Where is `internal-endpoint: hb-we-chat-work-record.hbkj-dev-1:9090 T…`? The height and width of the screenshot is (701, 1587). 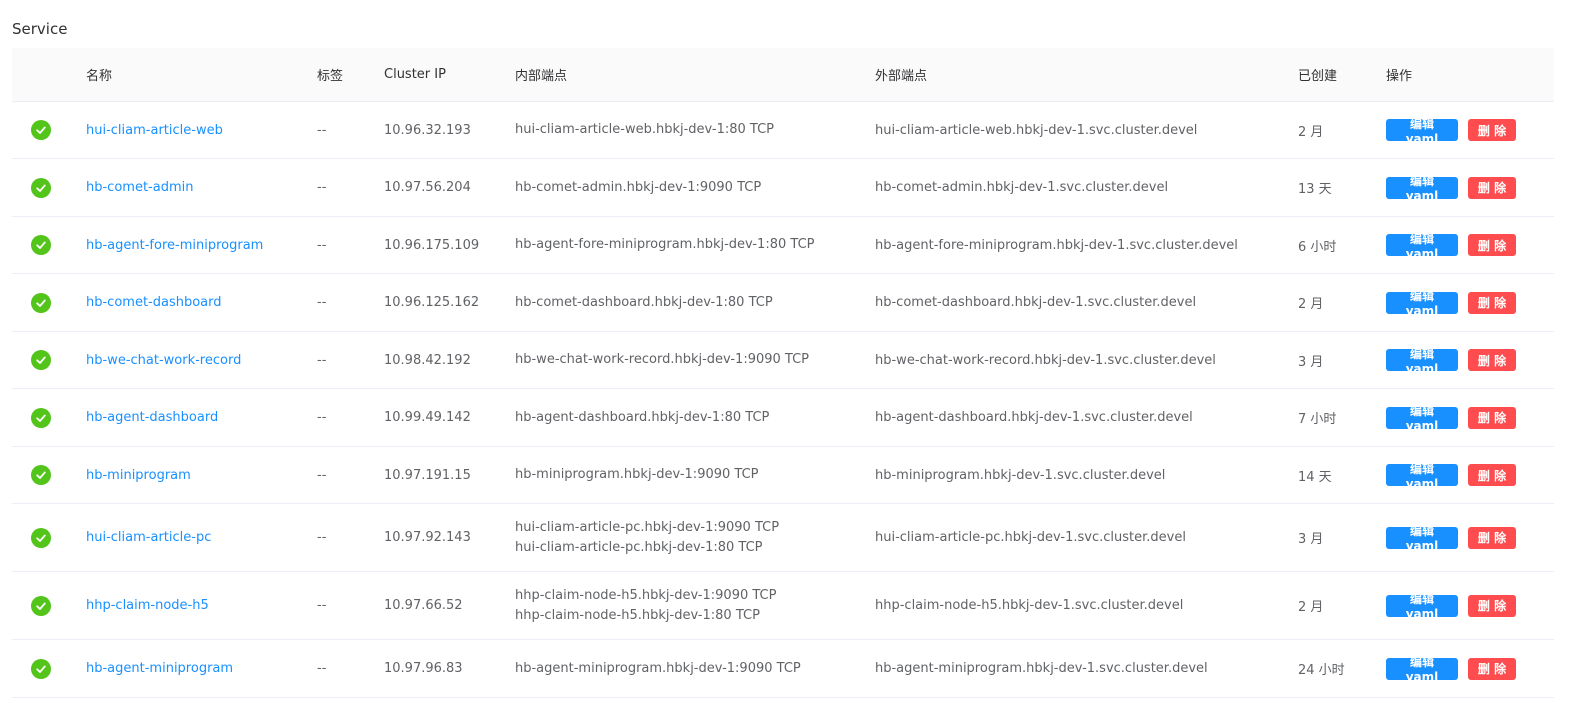 internal-endpoint: hb-we-chat-work-record.hbkj-dev-1:9090 T… is located at coordinates (662, 359).